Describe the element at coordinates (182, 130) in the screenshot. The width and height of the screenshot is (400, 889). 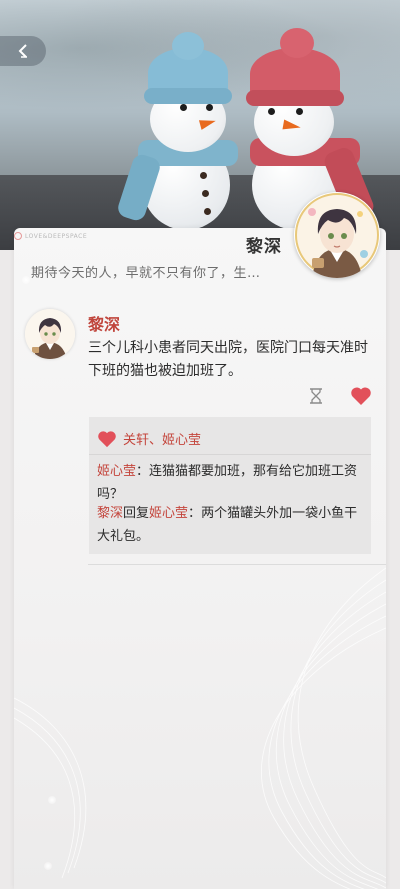
I see `blue-snowman` at that location.